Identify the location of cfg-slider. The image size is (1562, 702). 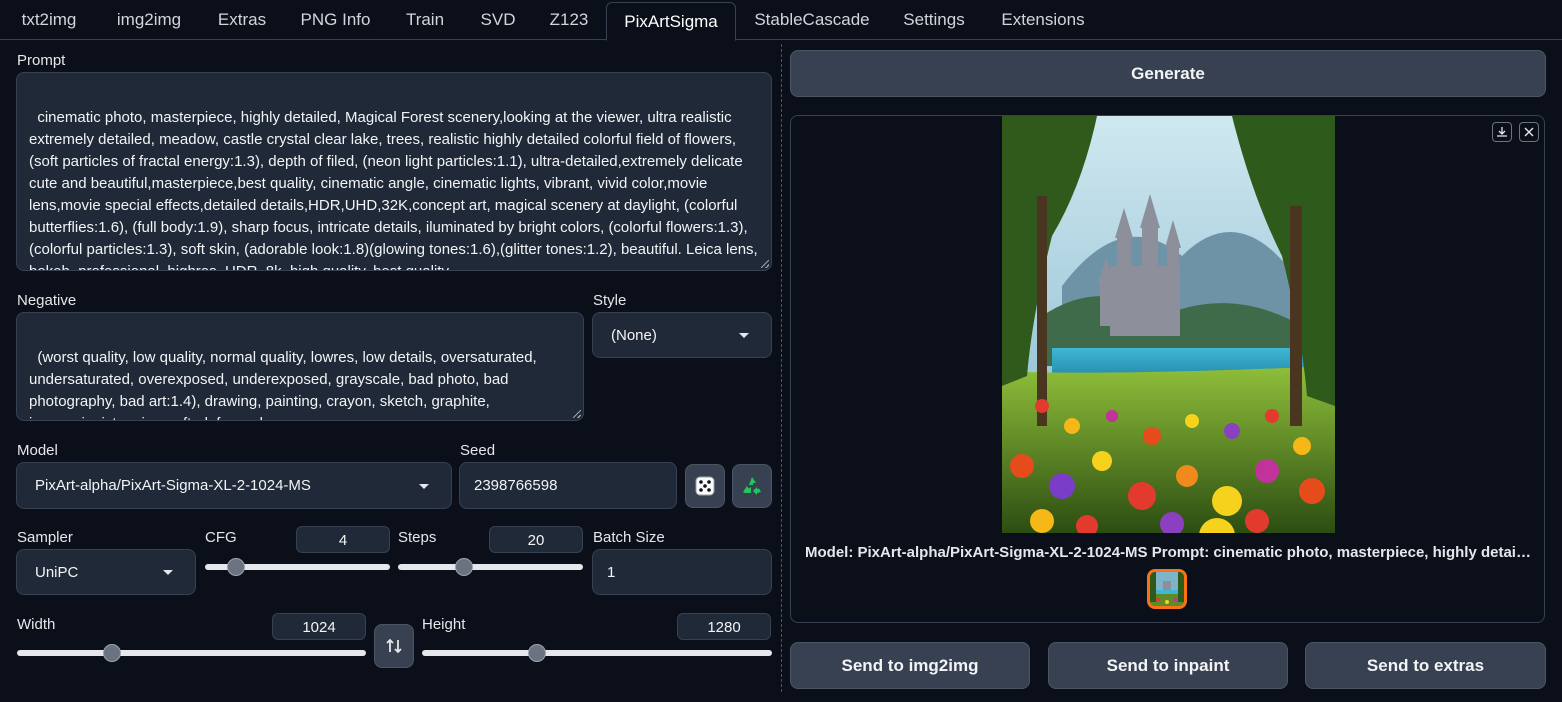
(297, 567).